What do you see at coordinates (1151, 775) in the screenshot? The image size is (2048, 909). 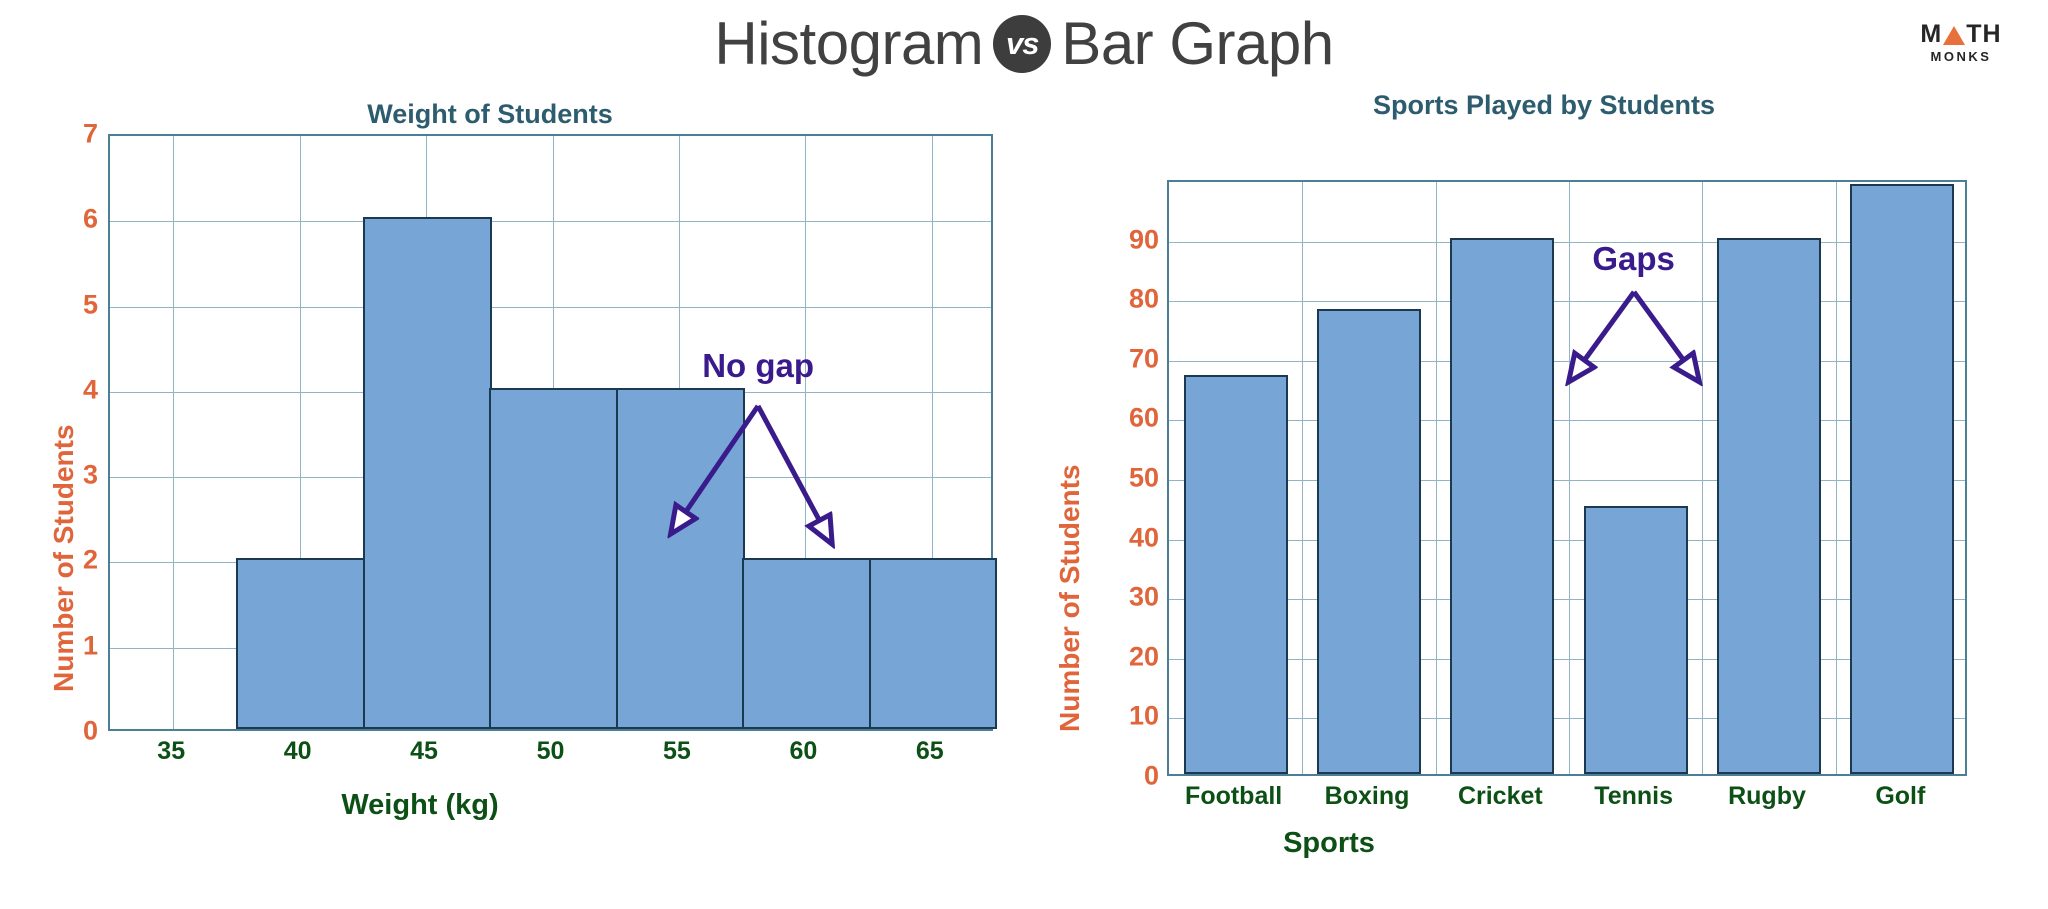 I see `bargraph-y-tick-label: 0` at bounding box center [1151, 775].